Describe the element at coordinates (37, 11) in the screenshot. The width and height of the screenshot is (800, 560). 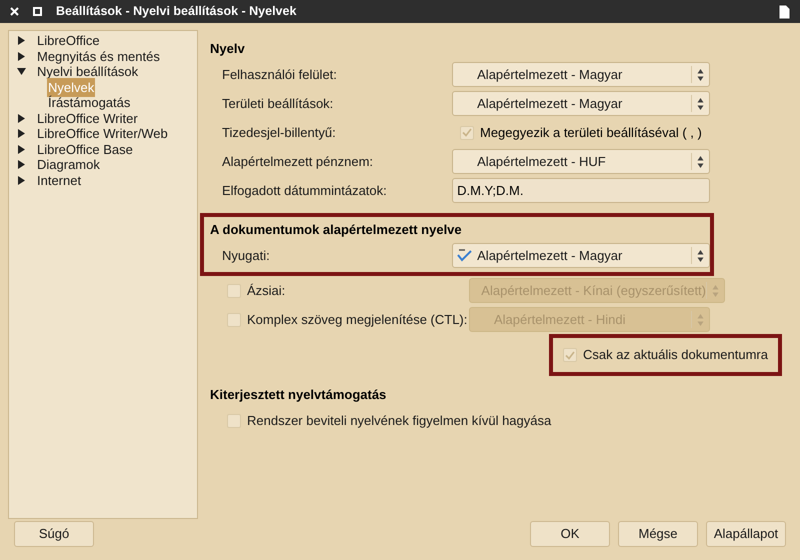
I see `maximize-icon` at that location.